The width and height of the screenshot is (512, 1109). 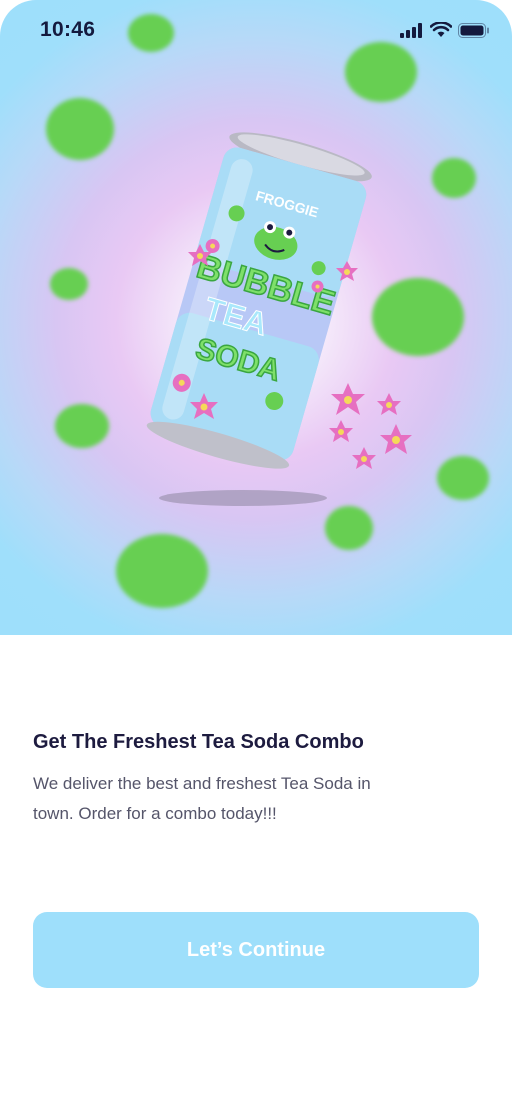 I want to click on status-icons, so click(x=445, y=30).